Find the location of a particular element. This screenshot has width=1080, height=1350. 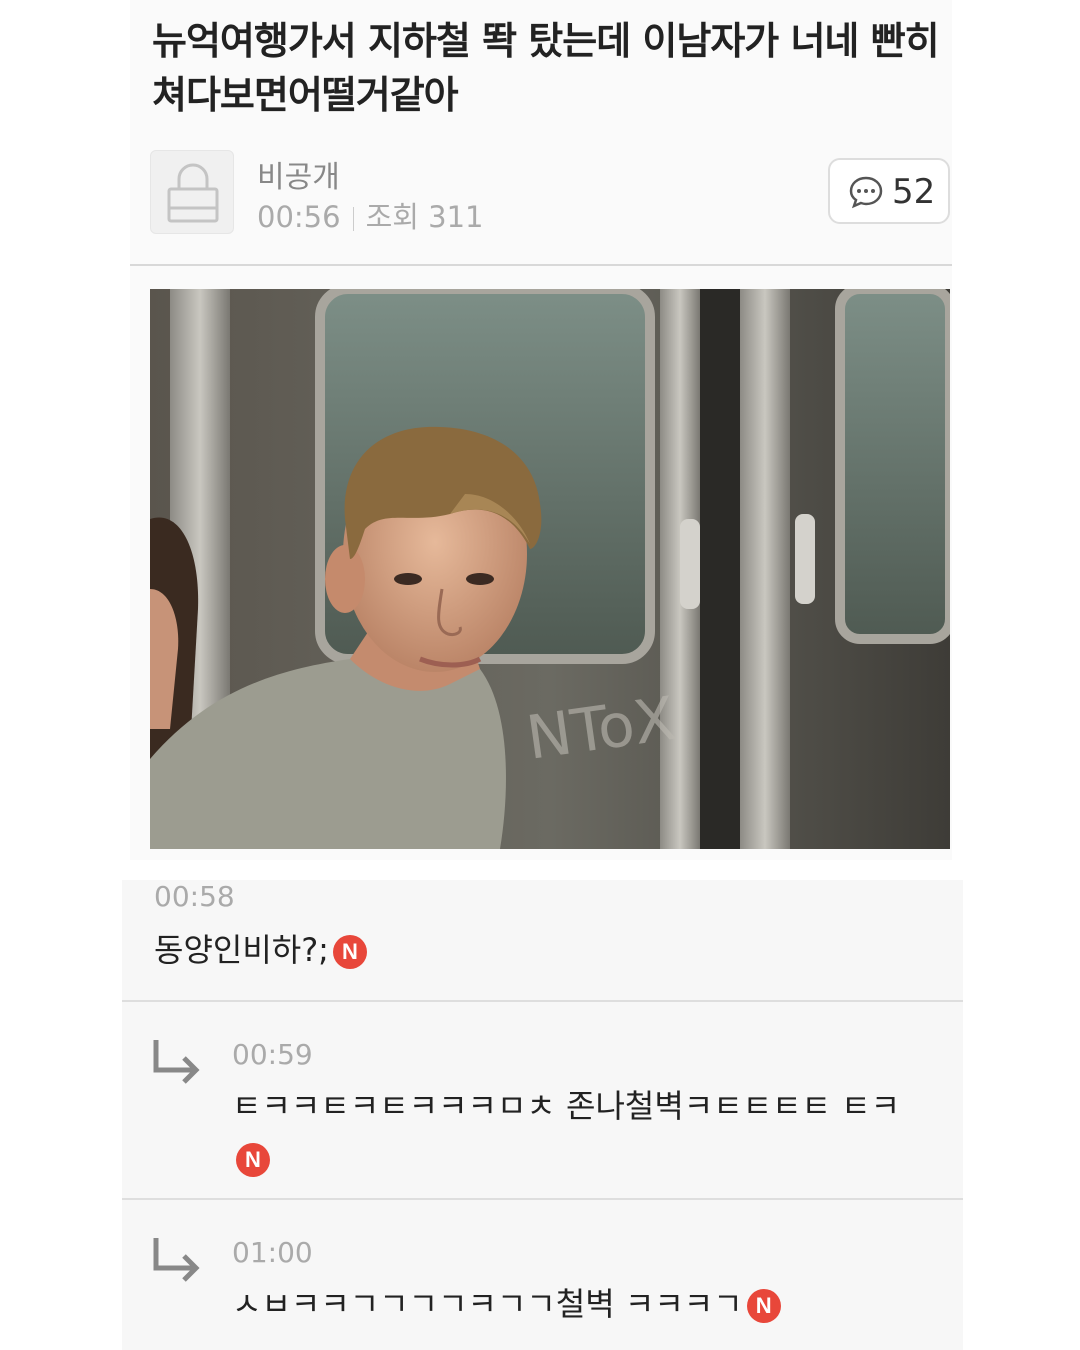

divider is located at coordinates (541, 265).